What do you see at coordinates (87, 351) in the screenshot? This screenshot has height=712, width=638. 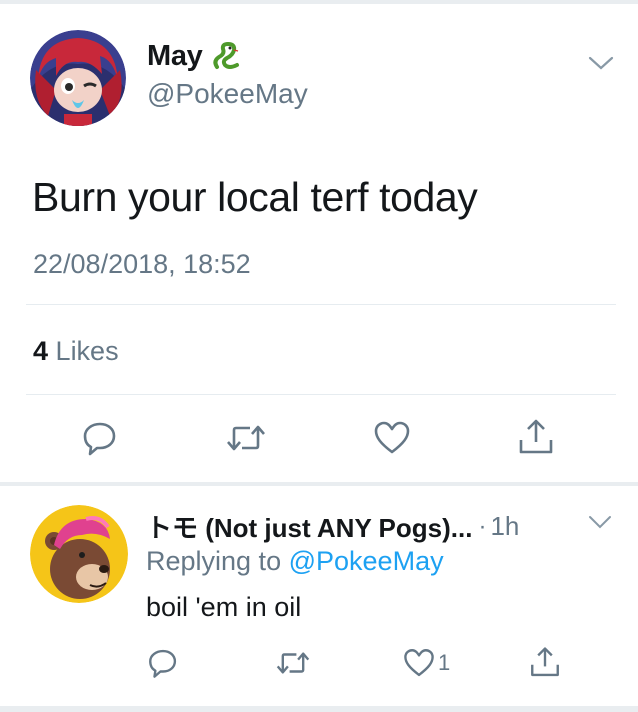 I see `likes-label: Likes` at bounding box center [87, 351].